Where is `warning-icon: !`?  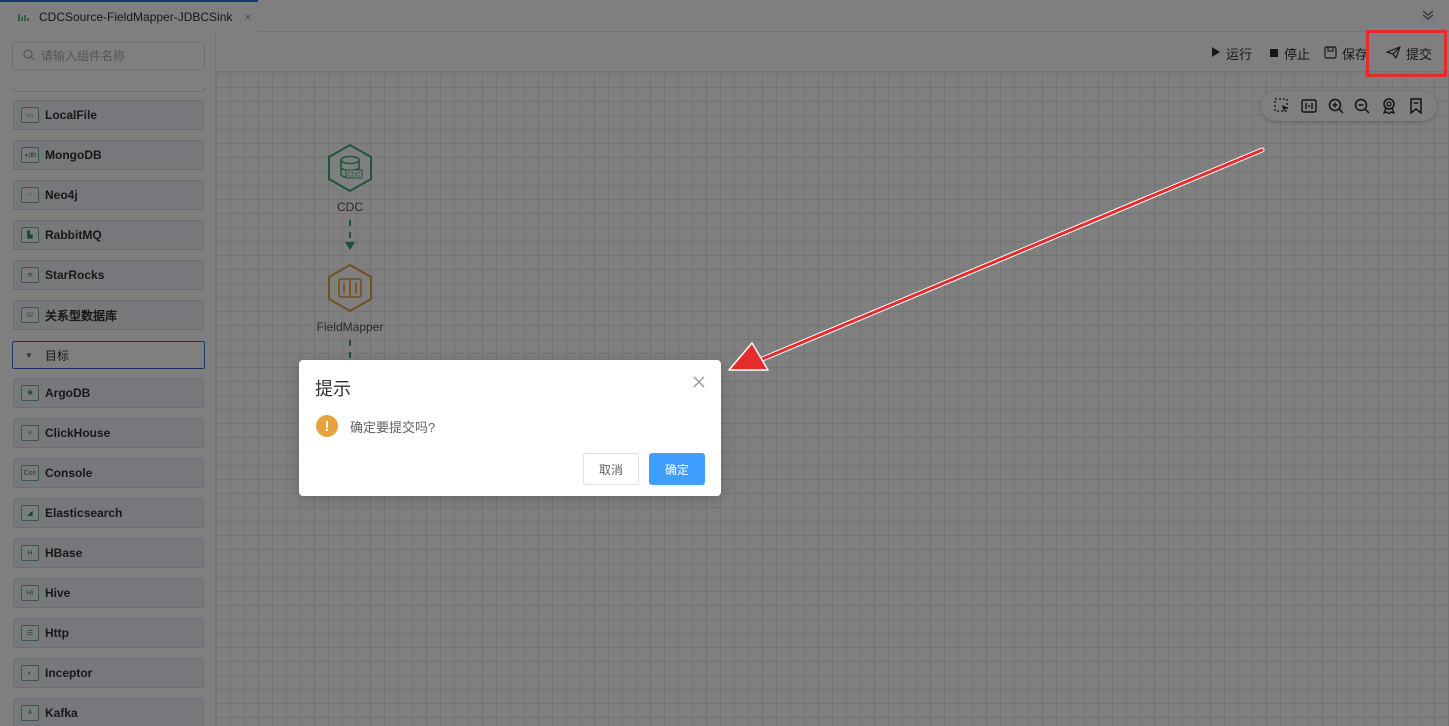
warning-icon: ! is located at coordinates (327, 426).